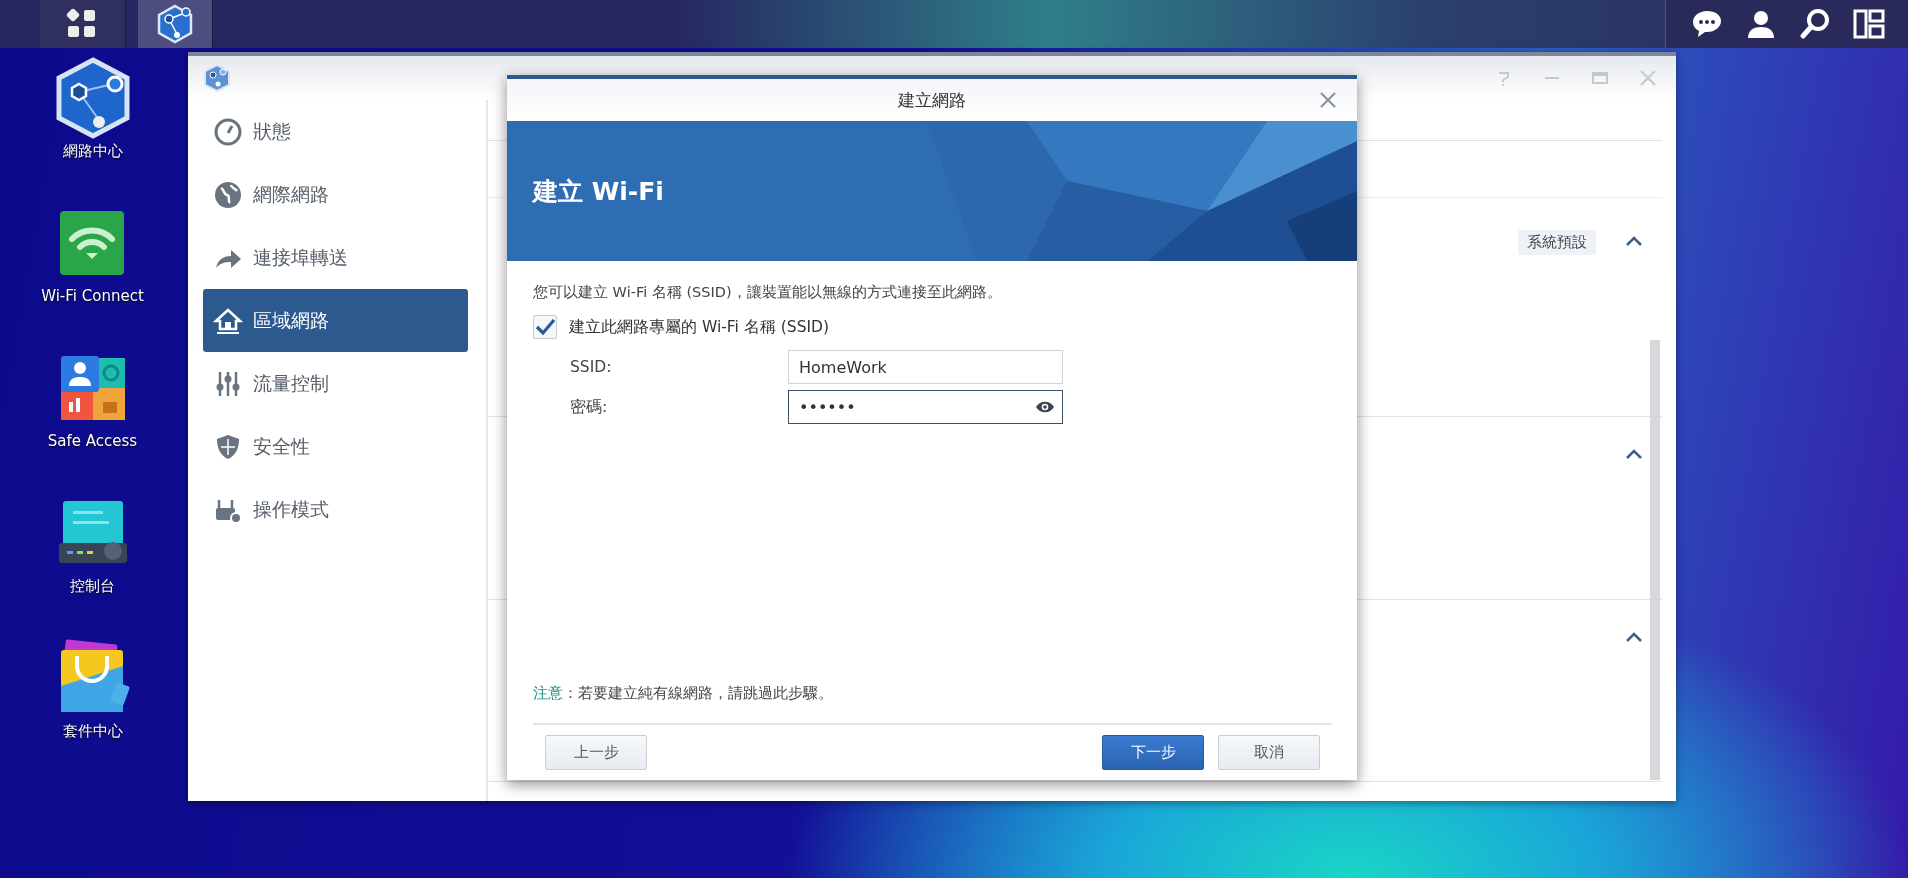  Describe the element at coordinates (591, 367) in the screenshot. I see `field-label: SSID:` at that location.